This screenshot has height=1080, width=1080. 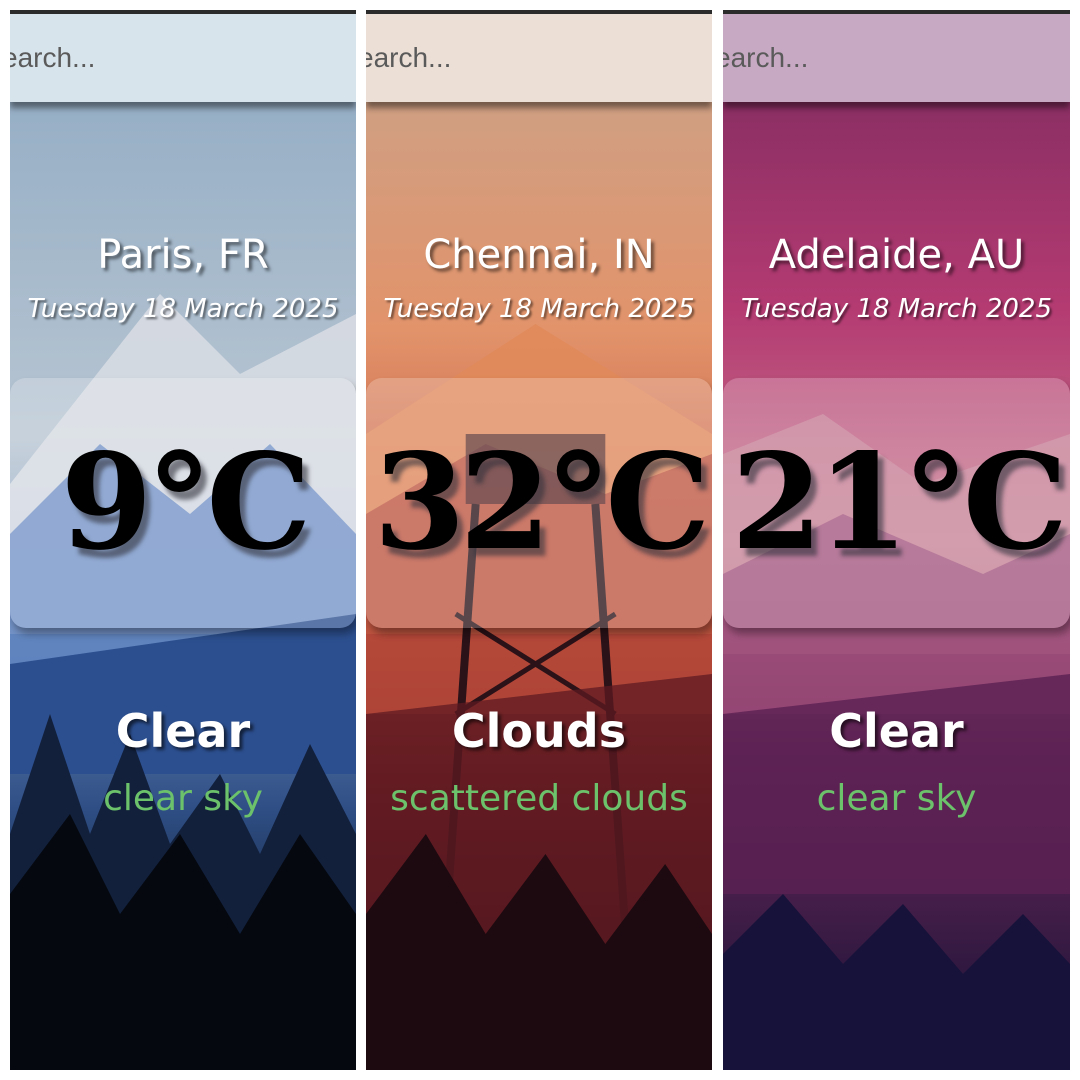 I want to click on temperature-value: 32°C, so click(x=542, y=502).